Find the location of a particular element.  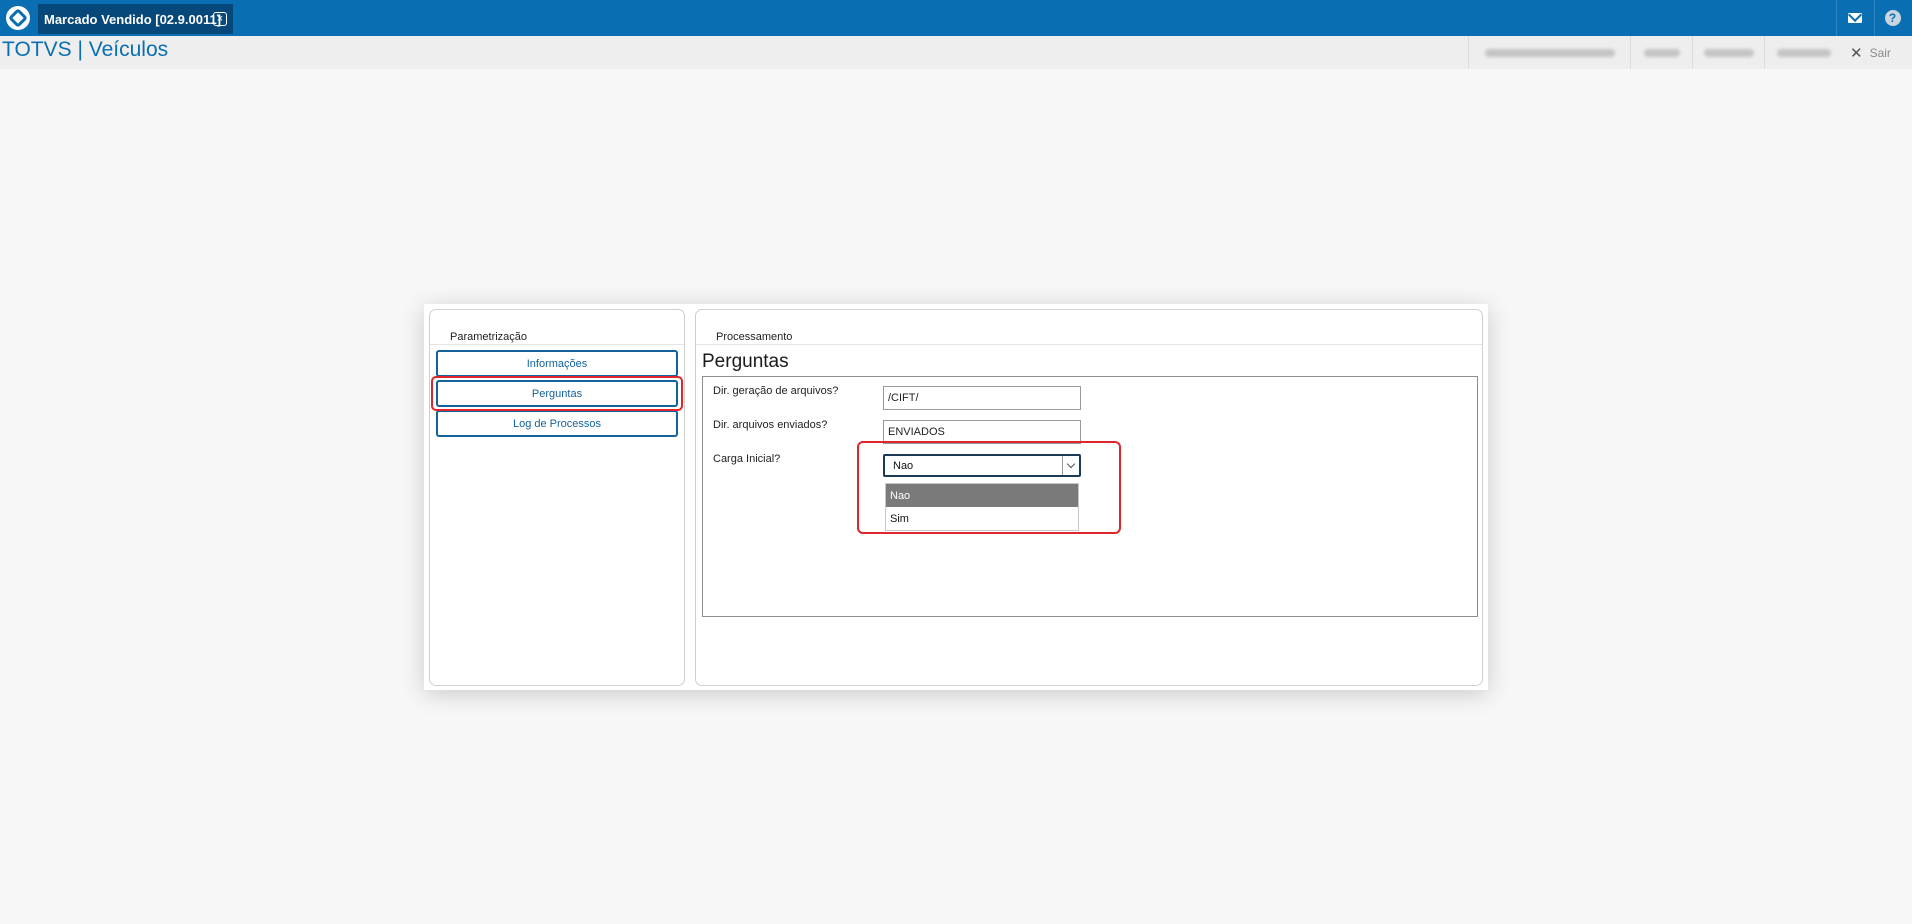

informacoes-button: Informações is located at coordinates (557, 363).